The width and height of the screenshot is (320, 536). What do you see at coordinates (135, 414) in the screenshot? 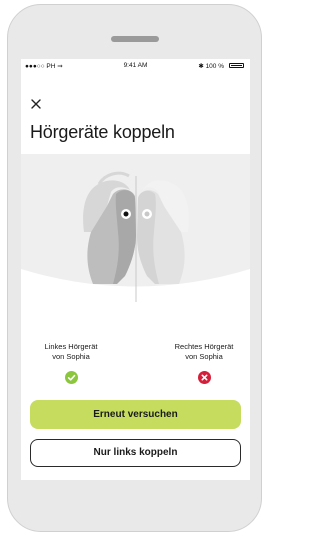
I see `retry-button: Erneut versuchen` at bounding box center [135, 414].